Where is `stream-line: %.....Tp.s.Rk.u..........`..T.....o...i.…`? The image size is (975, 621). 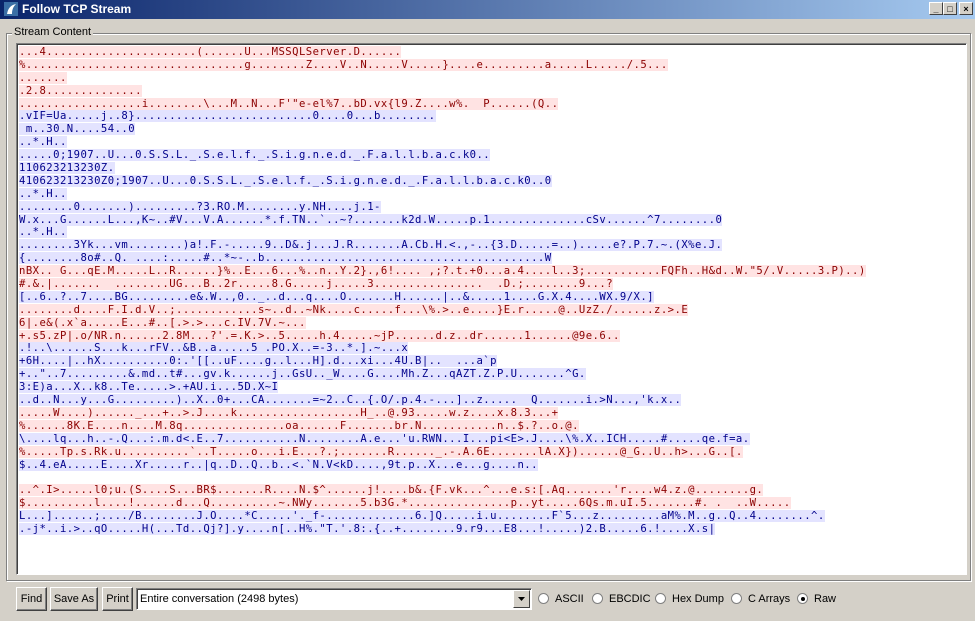
stream-line: %.....Tp.s.Rk.u..........`..T.....o...i.… is located at coordinates (442, 452).